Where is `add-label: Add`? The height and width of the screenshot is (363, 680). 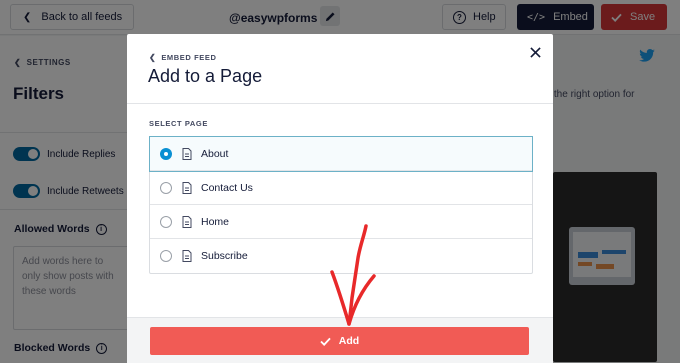 add-label: Add is located at coordinates (349, 341).